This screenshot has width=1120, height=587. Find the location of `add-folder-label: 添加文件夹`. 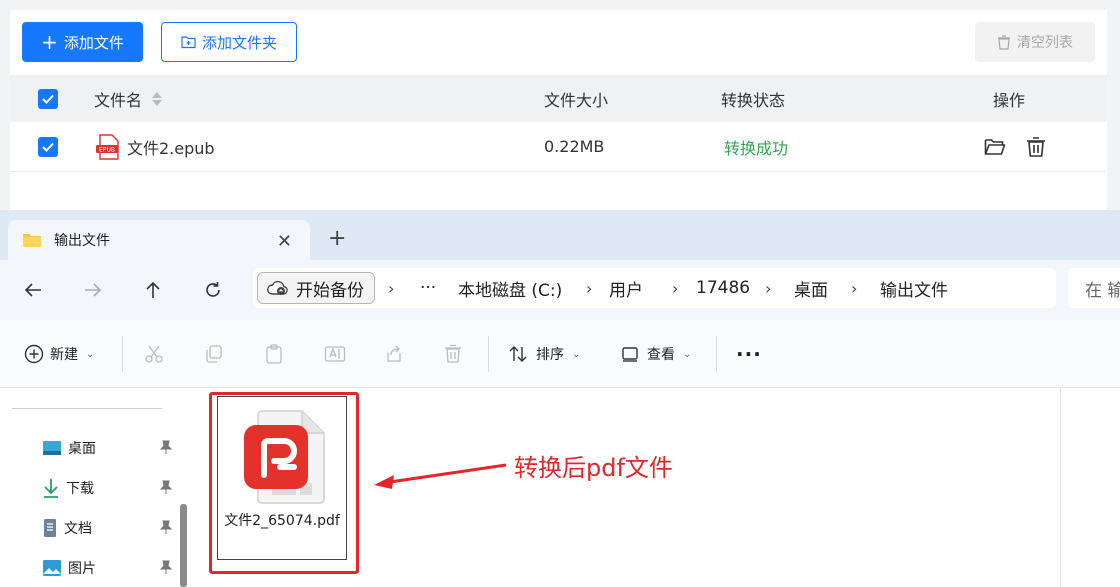

add-folder-label: 添加文件夹 is located at coordinates (239, 42).